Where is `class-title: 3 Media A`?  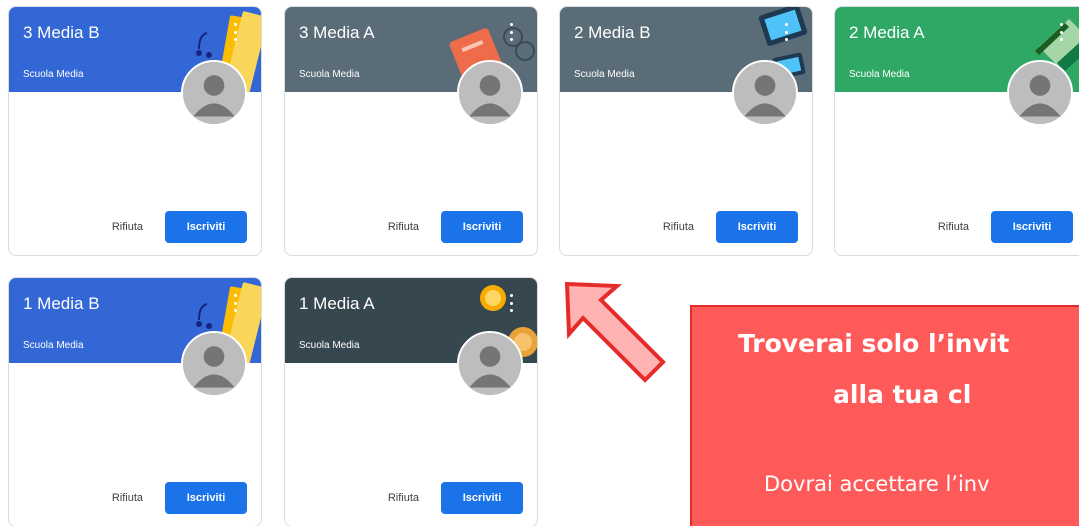 class-title: 3 Media A is located at coordinates (337, 33).